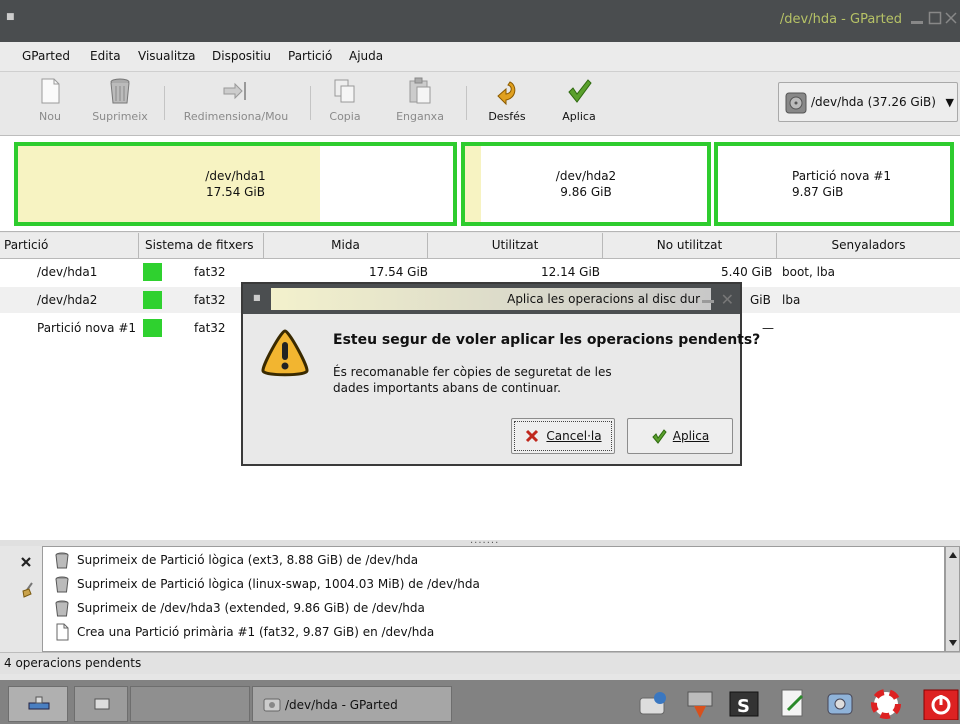 This screenshot has width=960, height=724. I want to click on harddisk-icon, so click(796, 103).